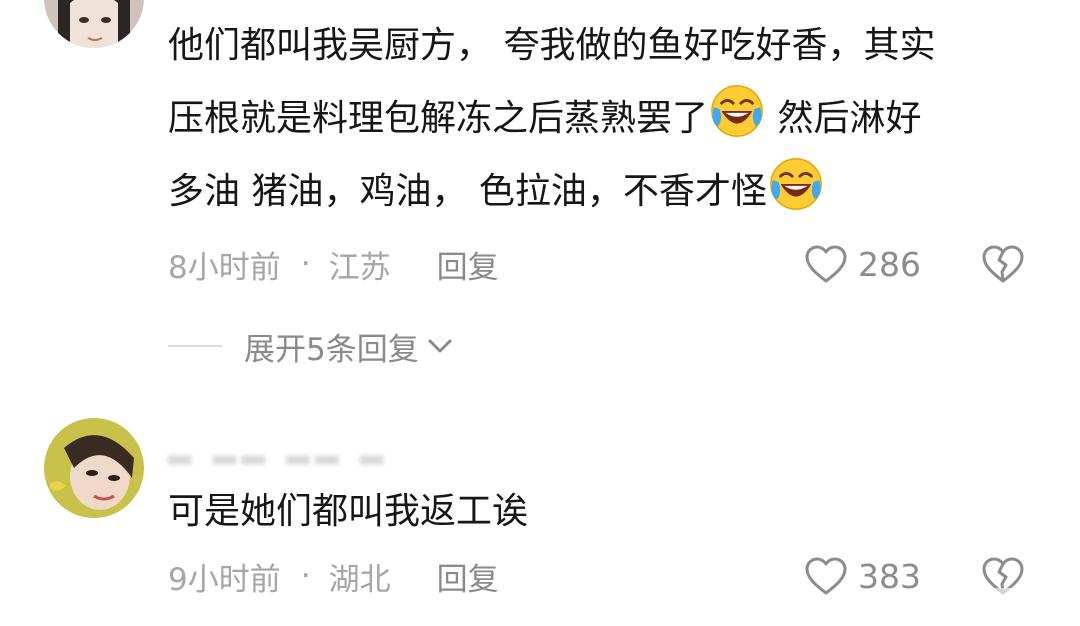  I want to click on comment-line: 多油 猪油，鸡油， 色拉油，不香才怪, so click(603, 191).